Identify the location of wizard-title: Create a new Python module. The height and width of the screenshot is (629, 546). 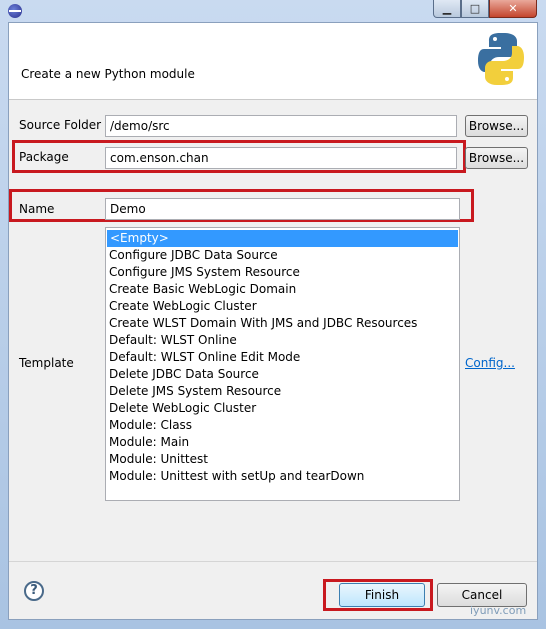
(108, 74).